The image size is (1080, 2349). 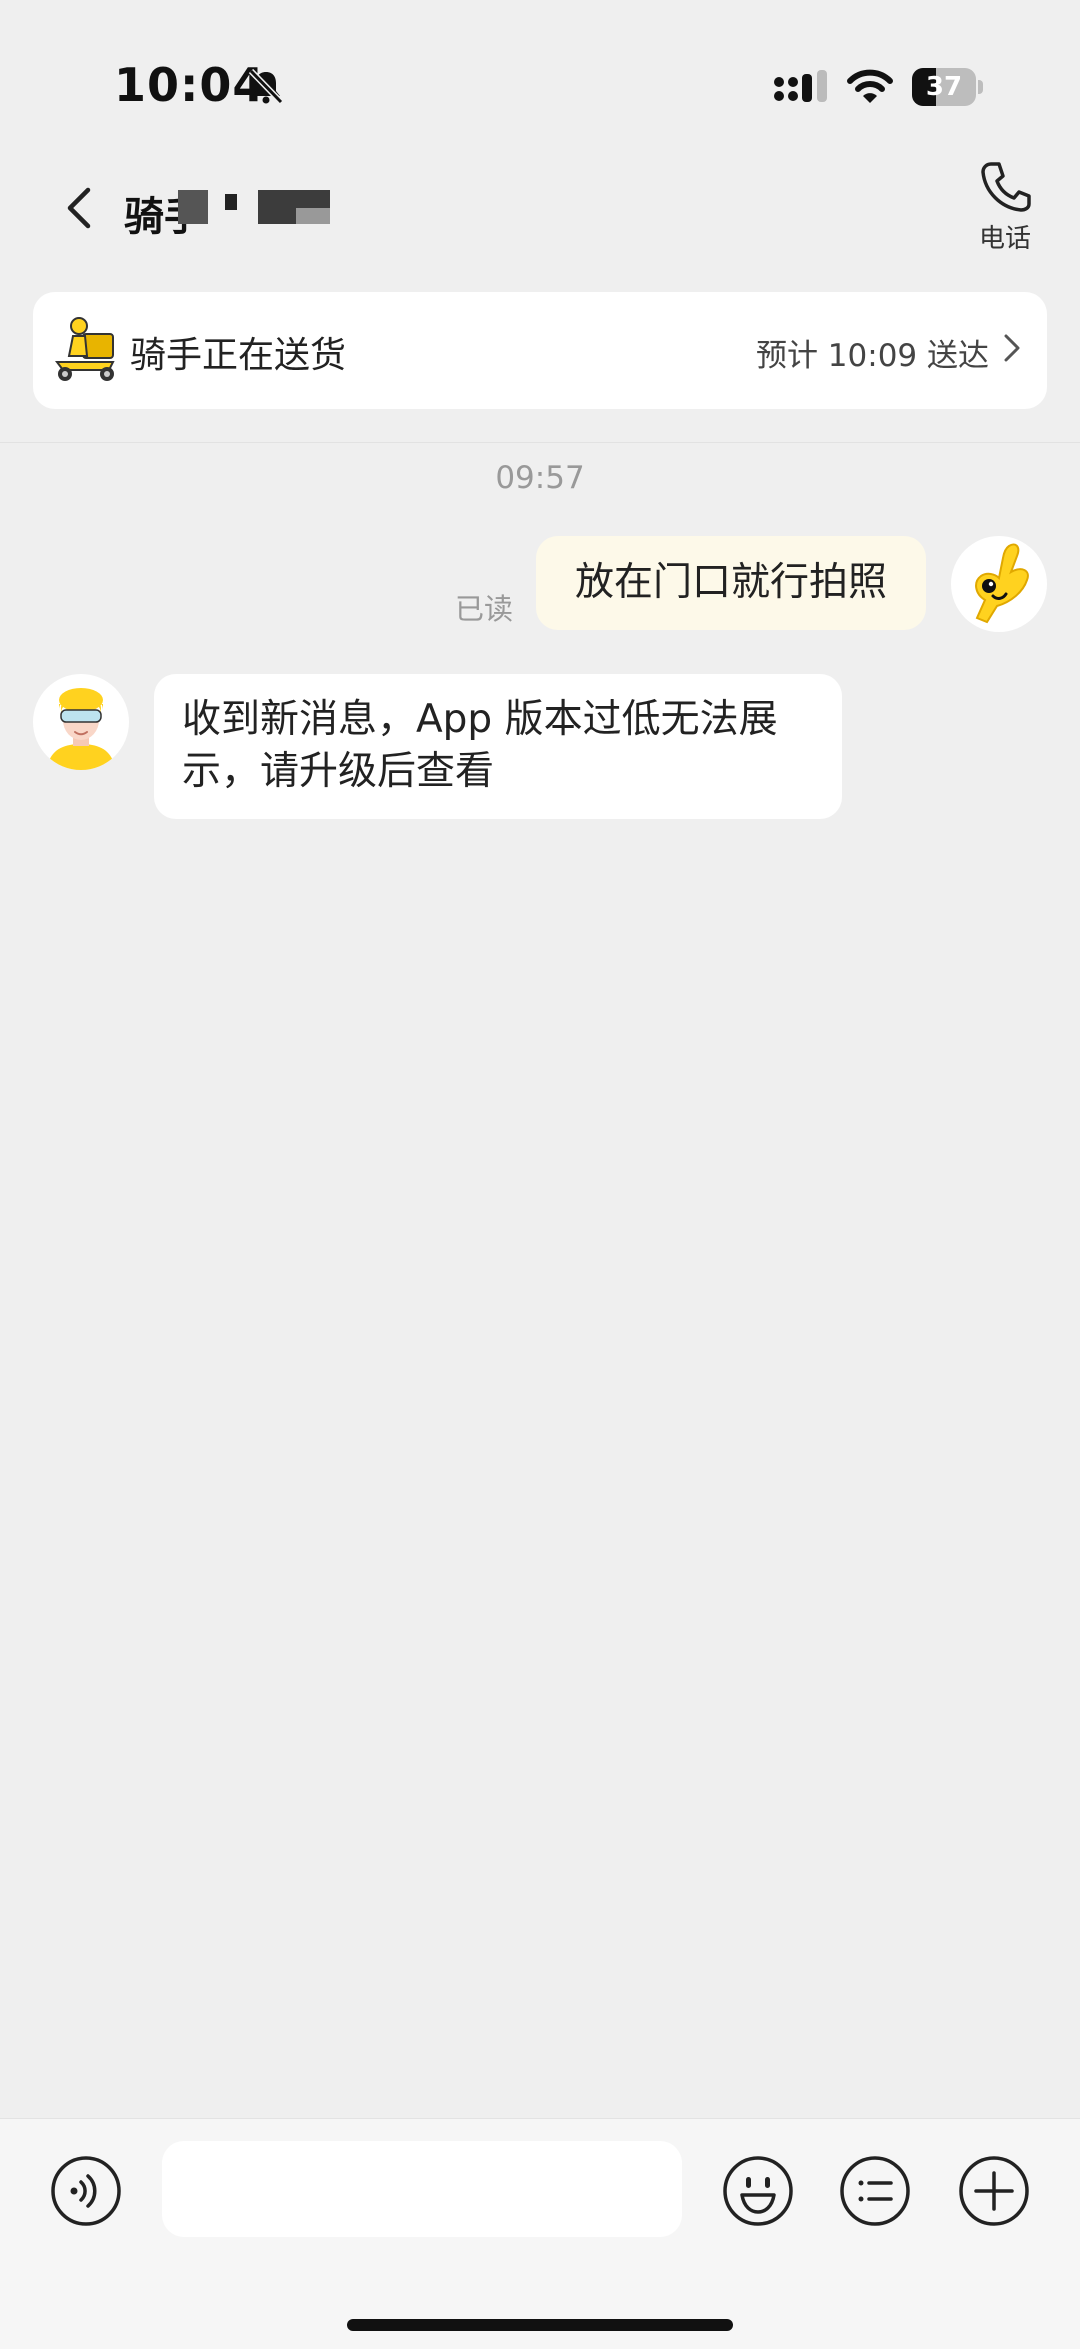 I want to click on battery-icon: 37, so click(x=948, y=87).